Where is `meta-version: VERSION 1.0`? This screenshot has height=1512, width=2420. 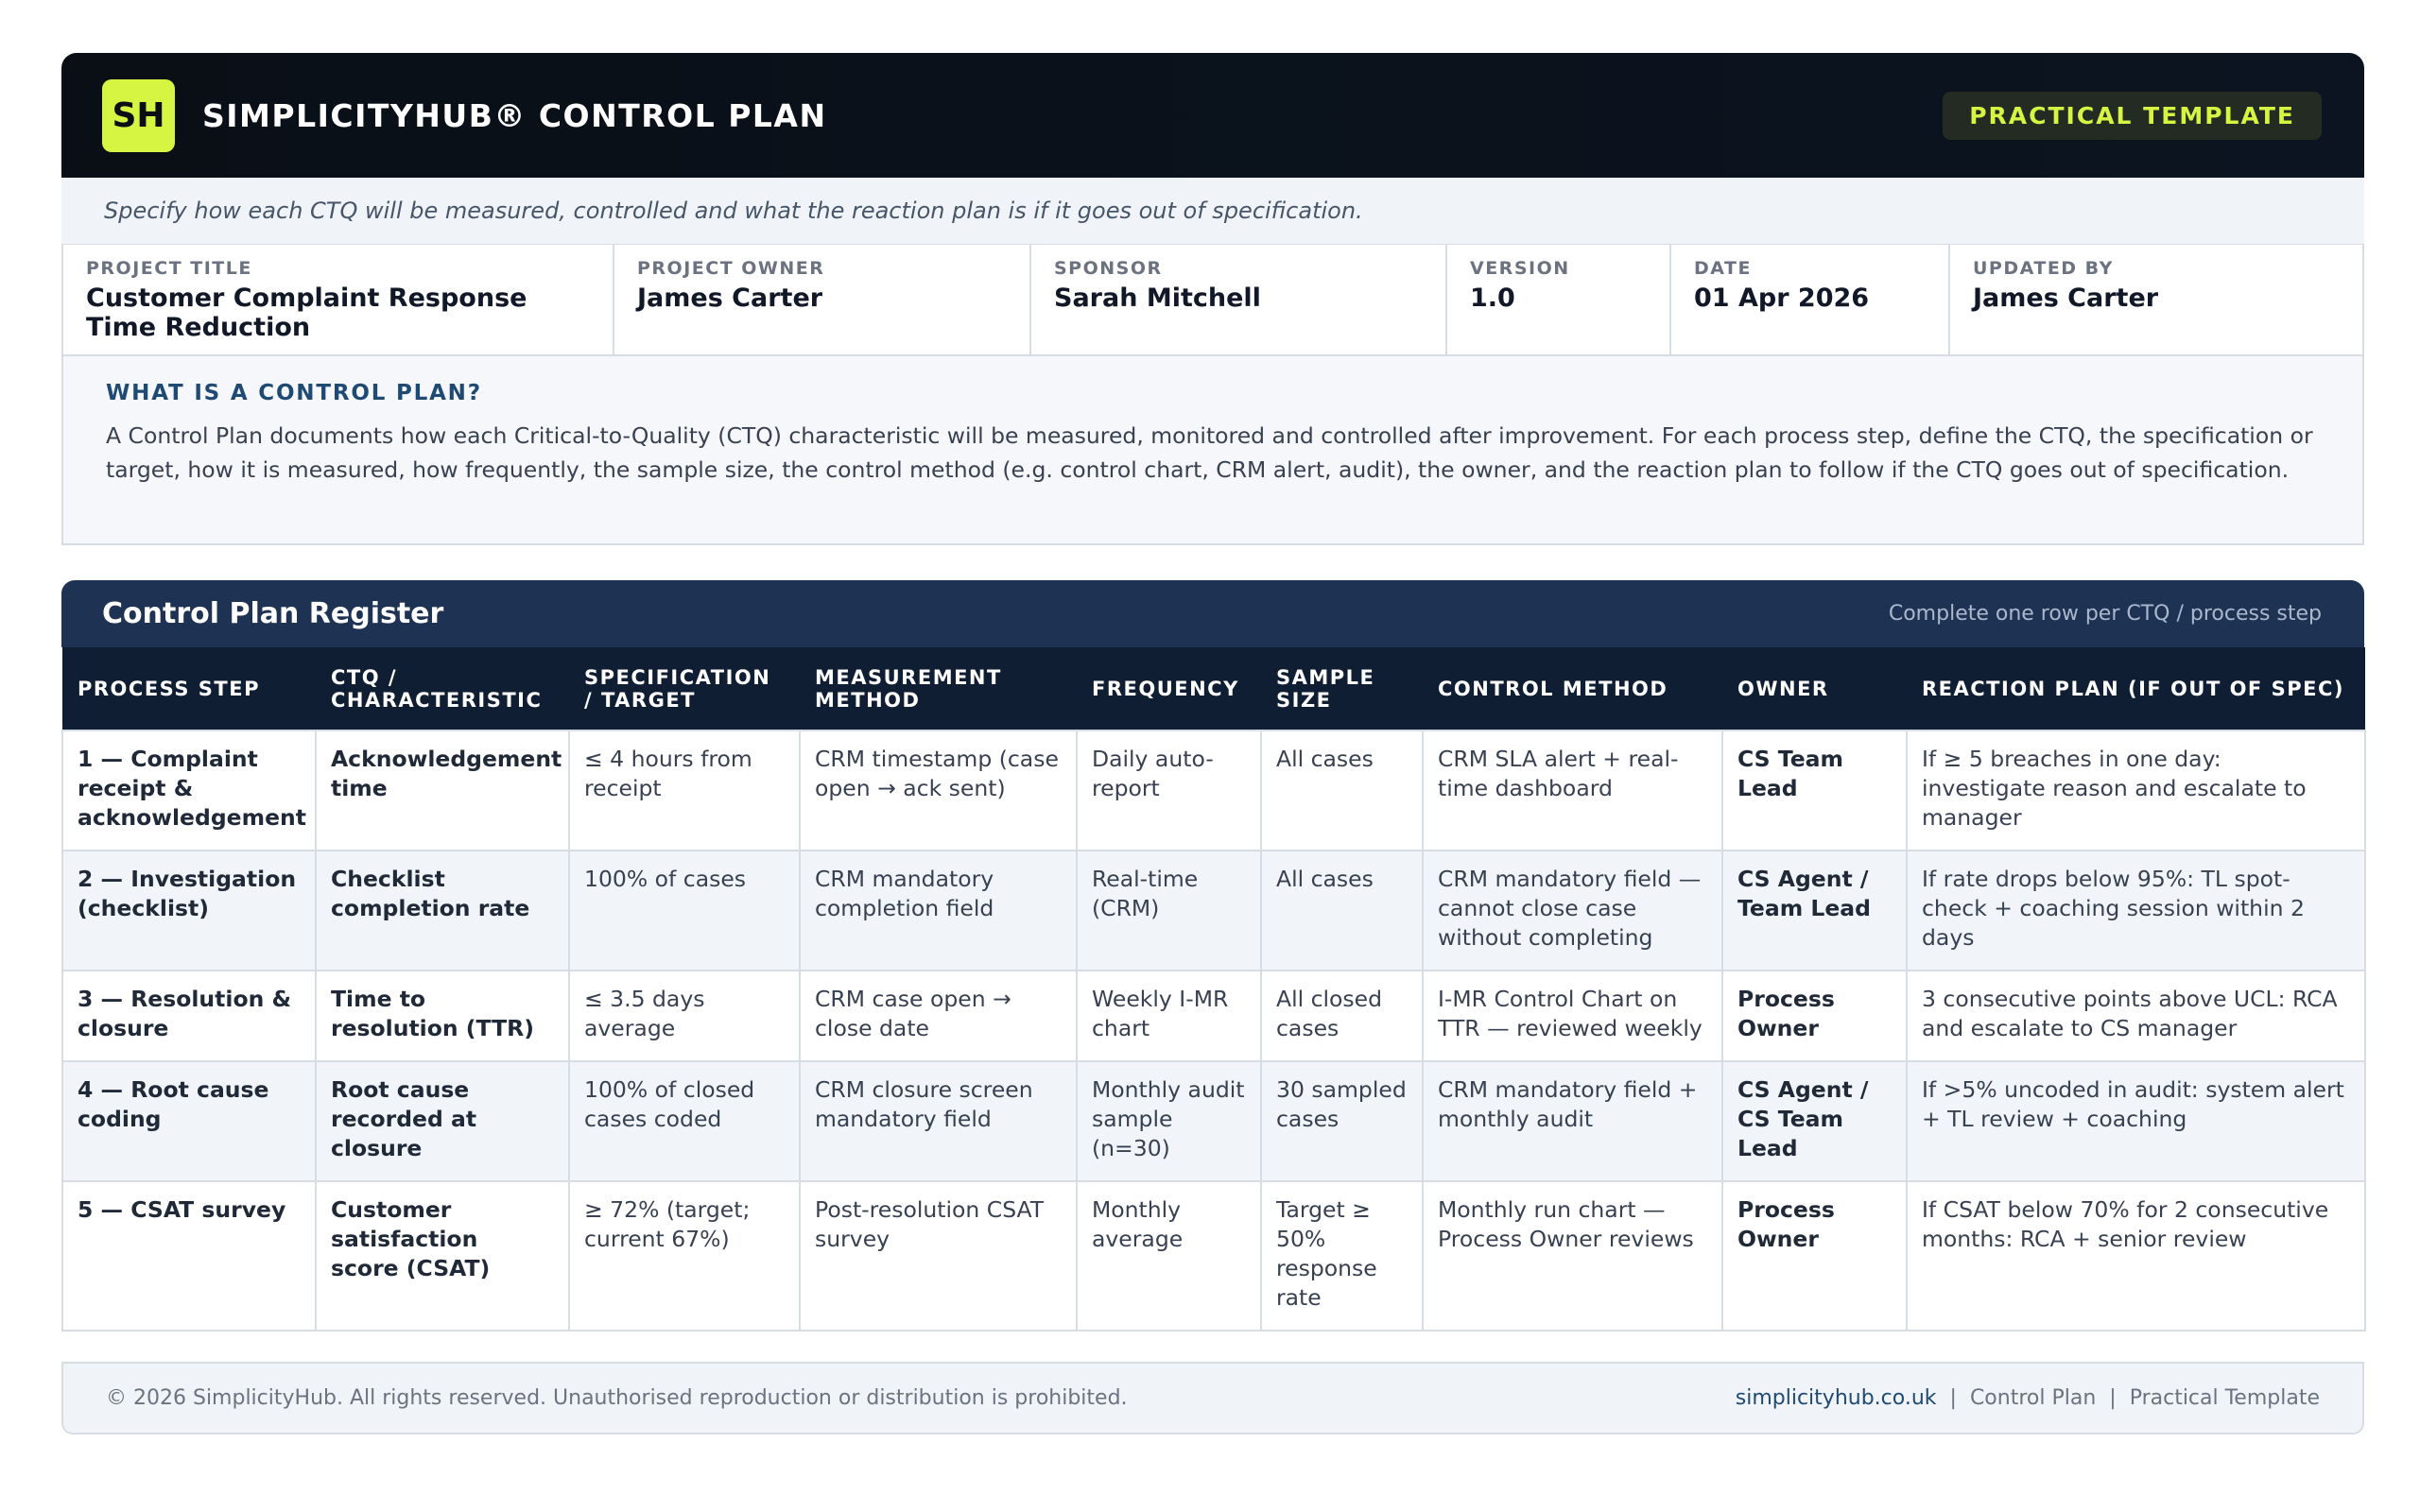 meta-version: VERSION 1.0 is located at coordinates (1559, 299).